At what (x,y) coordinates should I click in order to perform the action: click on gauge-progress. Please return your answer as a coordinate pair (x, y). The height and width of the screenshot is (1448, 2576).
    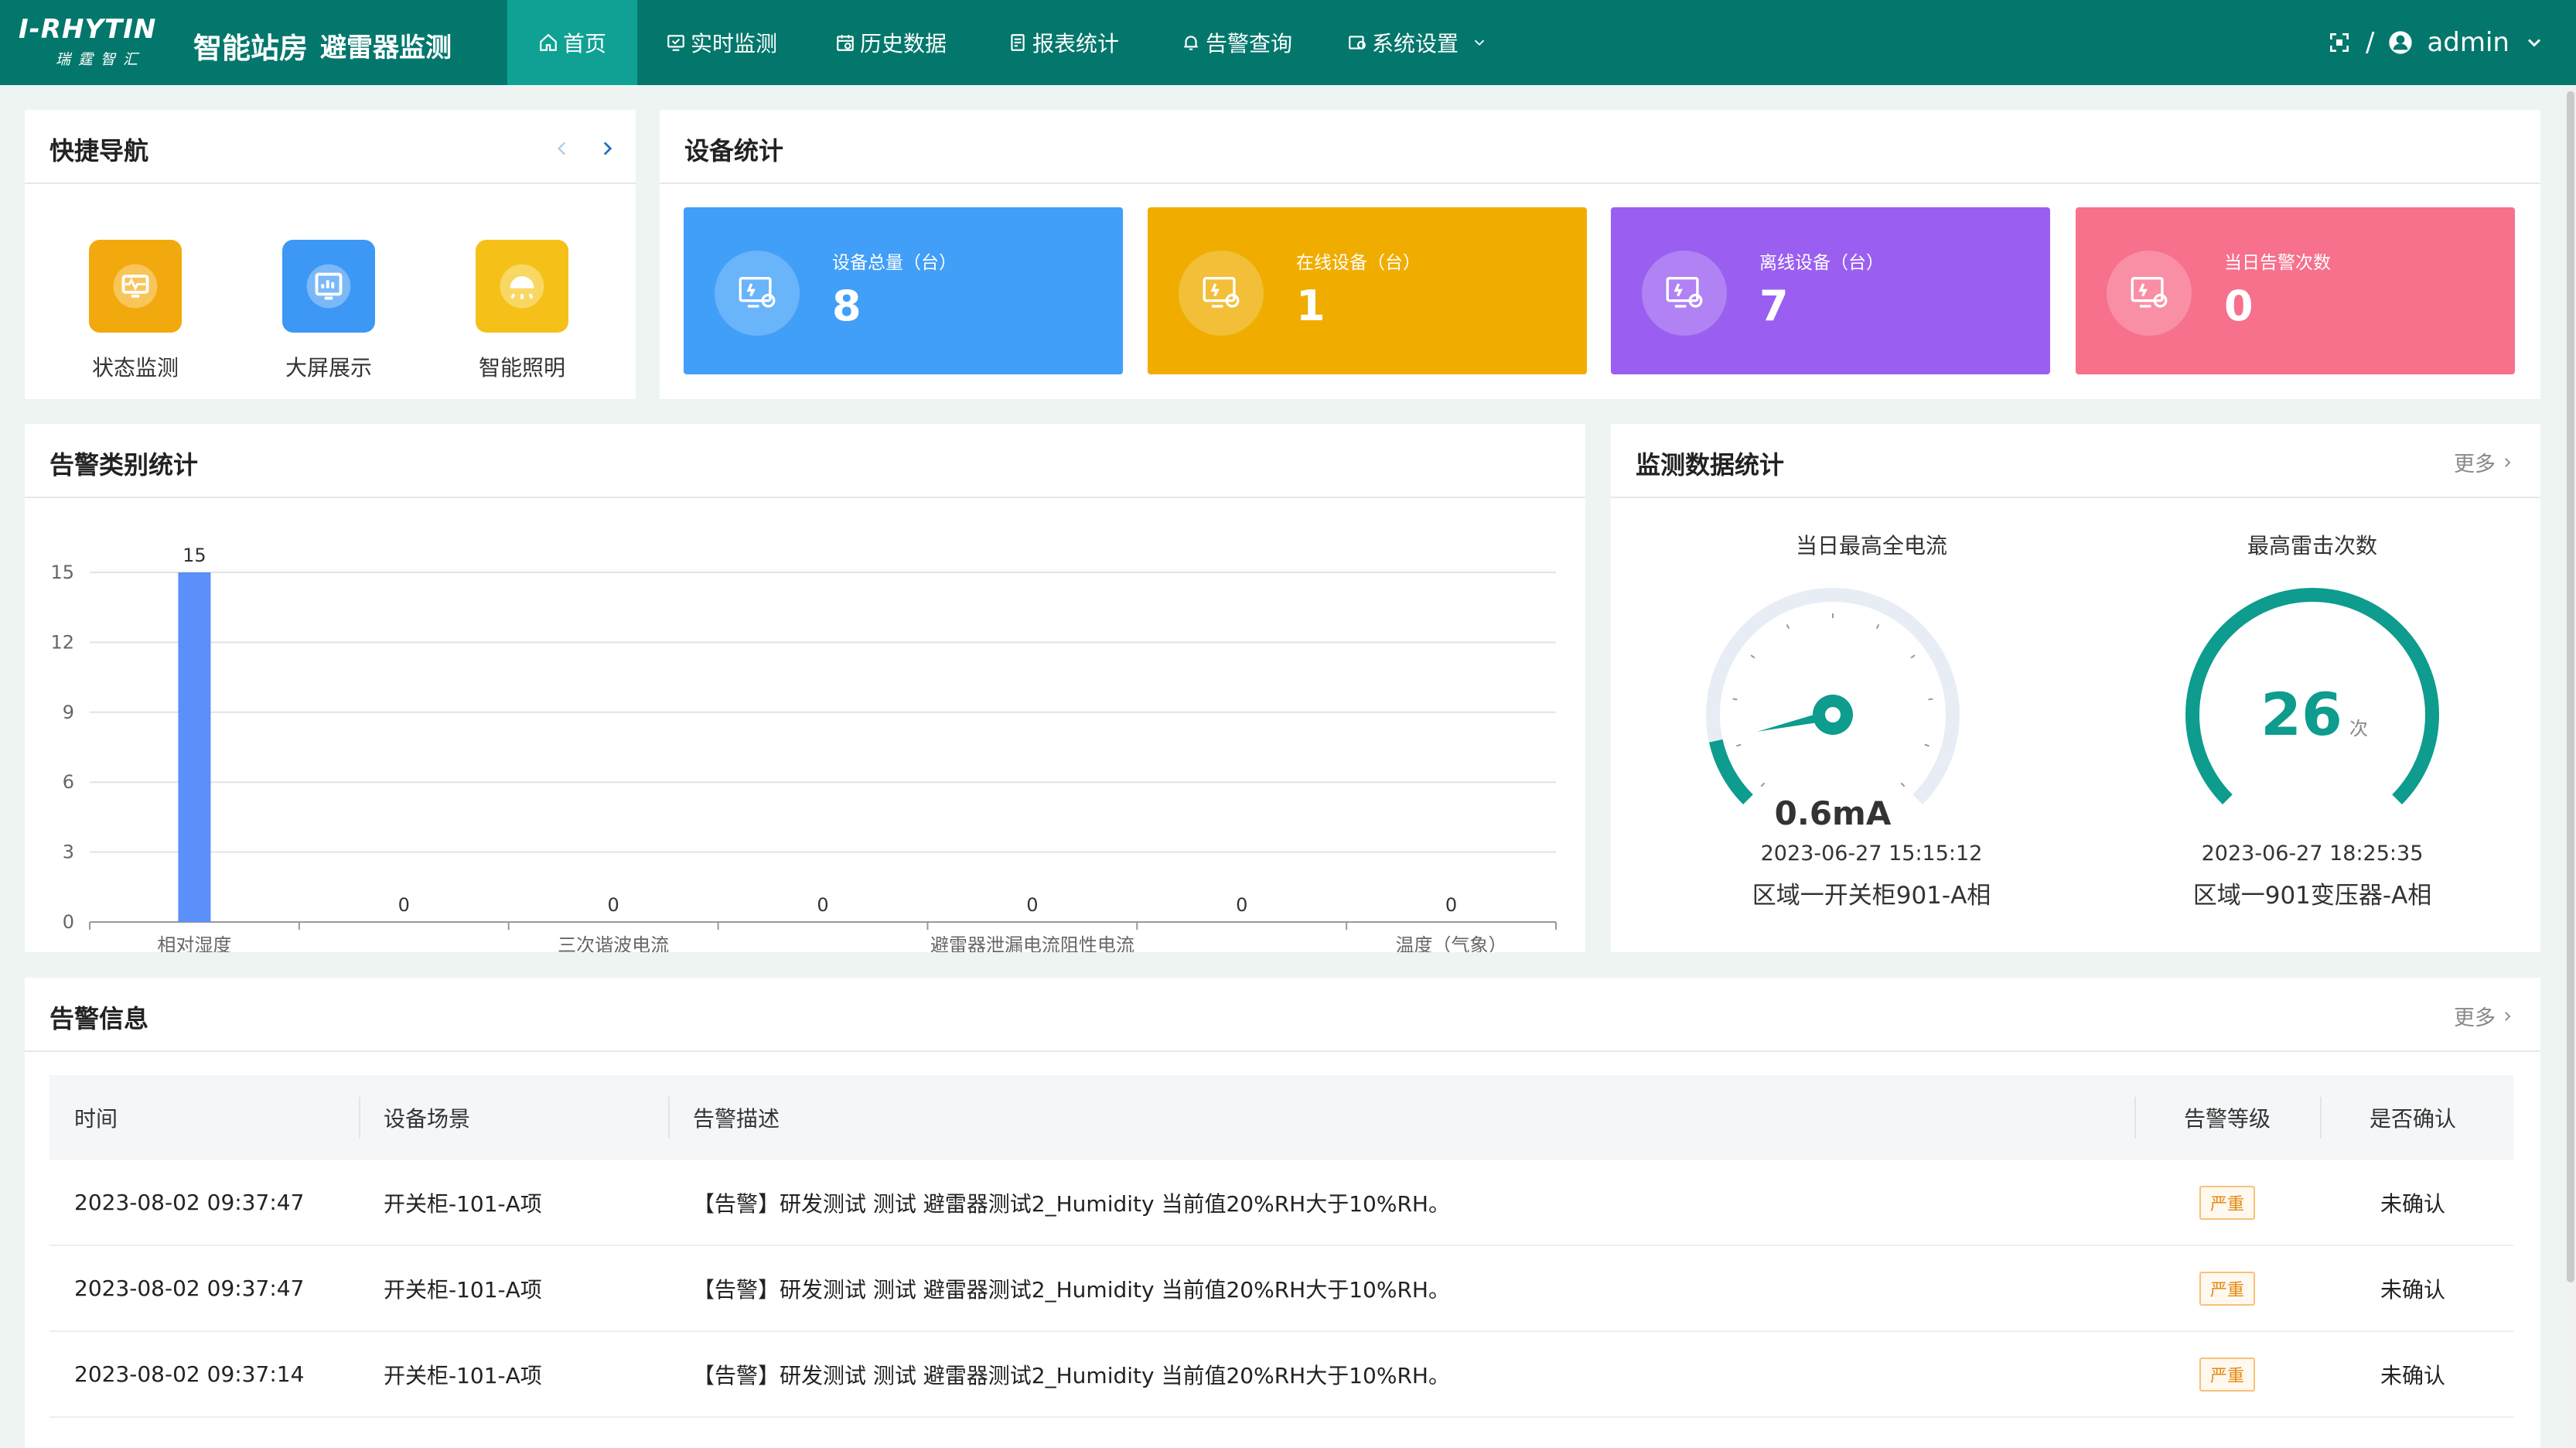
    Looking at the image, I should click on (1731, 772).